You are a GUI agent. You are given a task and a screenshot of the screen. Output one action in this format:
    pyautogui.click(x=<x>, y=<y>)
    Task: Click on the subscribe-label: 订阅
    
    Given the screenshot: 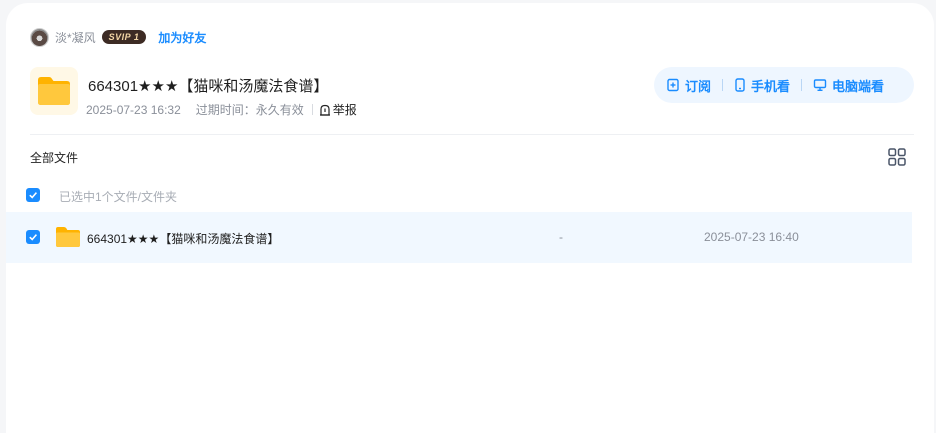 What is the action you would take?
    pyautogui.click(x=698, y=86)
    